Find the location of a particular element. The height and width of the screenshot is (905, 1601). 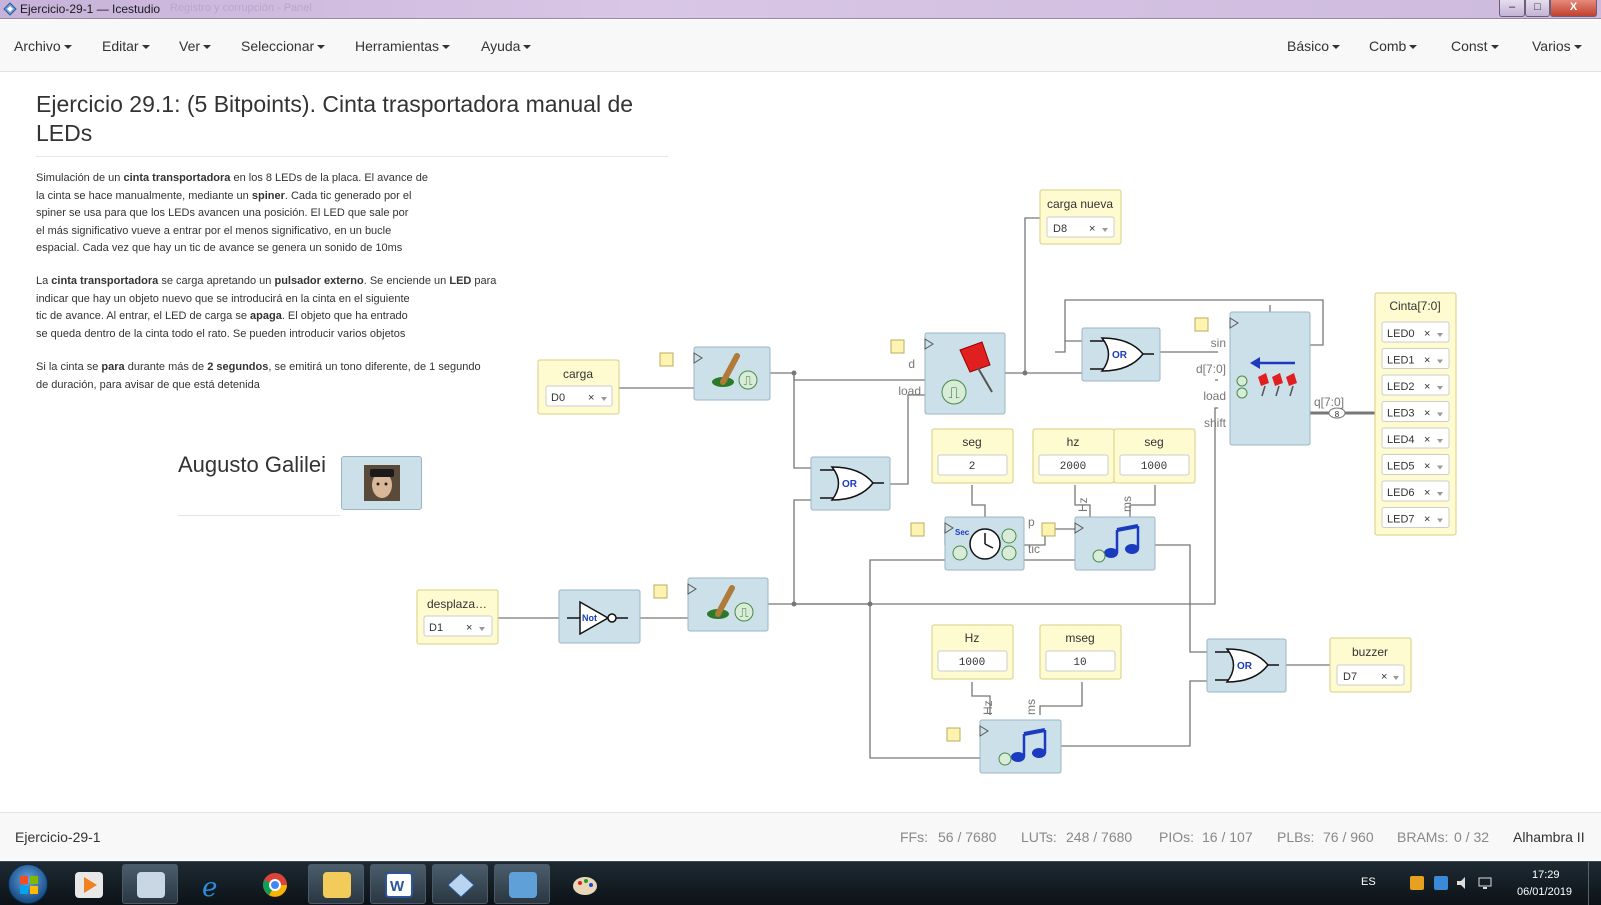

gate-label: Not is located at coordinates (589, 618).